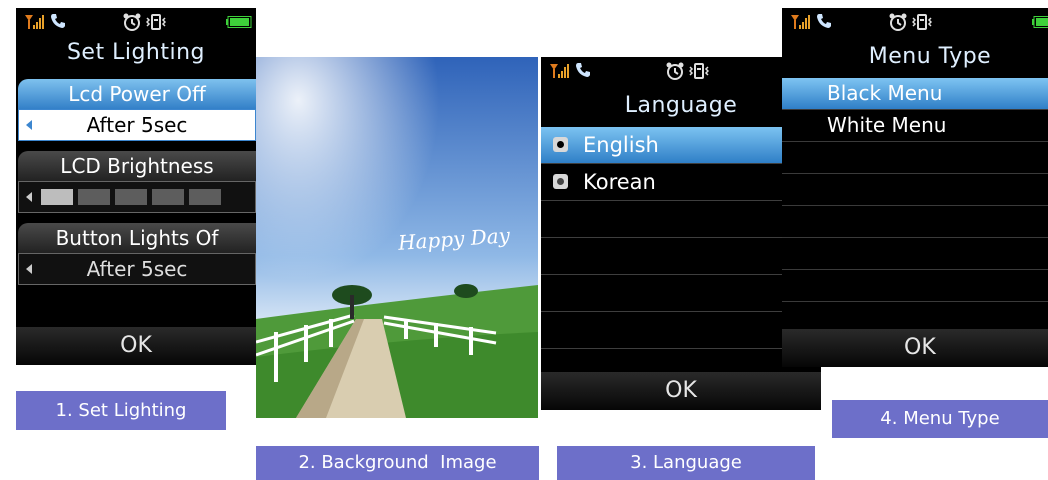 Image resolution: width=1048 pixels, height=480 pixels. I want to click on language-option-label: Korean, so click(619, 182).